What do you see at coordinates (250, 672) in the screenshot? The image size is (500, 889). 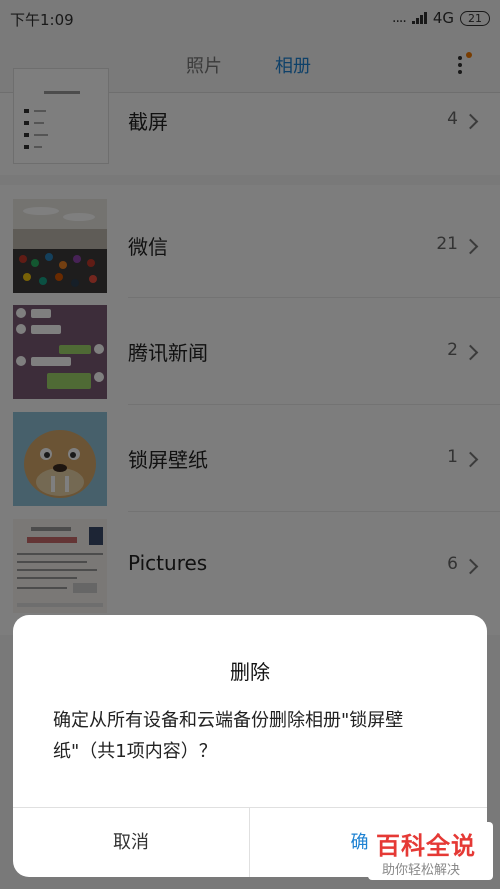 I see `dialog-title: 删除` at bounding box center [250, 672].